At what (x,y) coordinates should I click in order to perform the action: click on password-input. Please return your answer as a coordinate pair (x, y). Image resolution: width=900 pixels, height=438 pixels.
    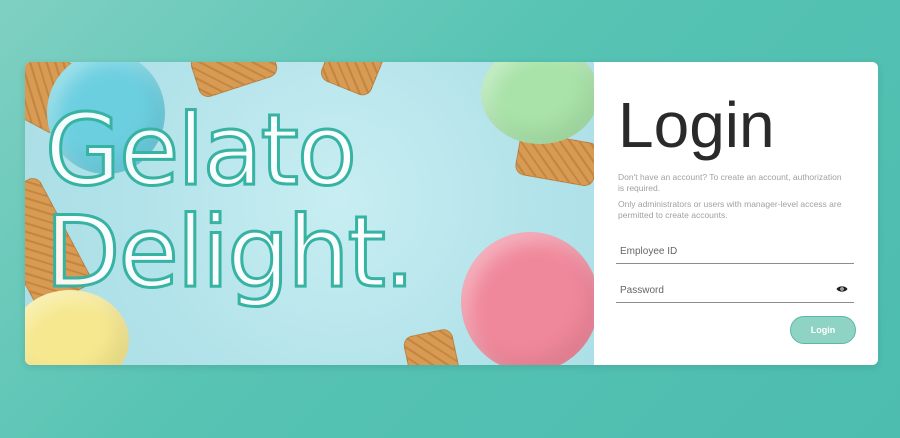
    Looking at the image, I should click on (723, 290).